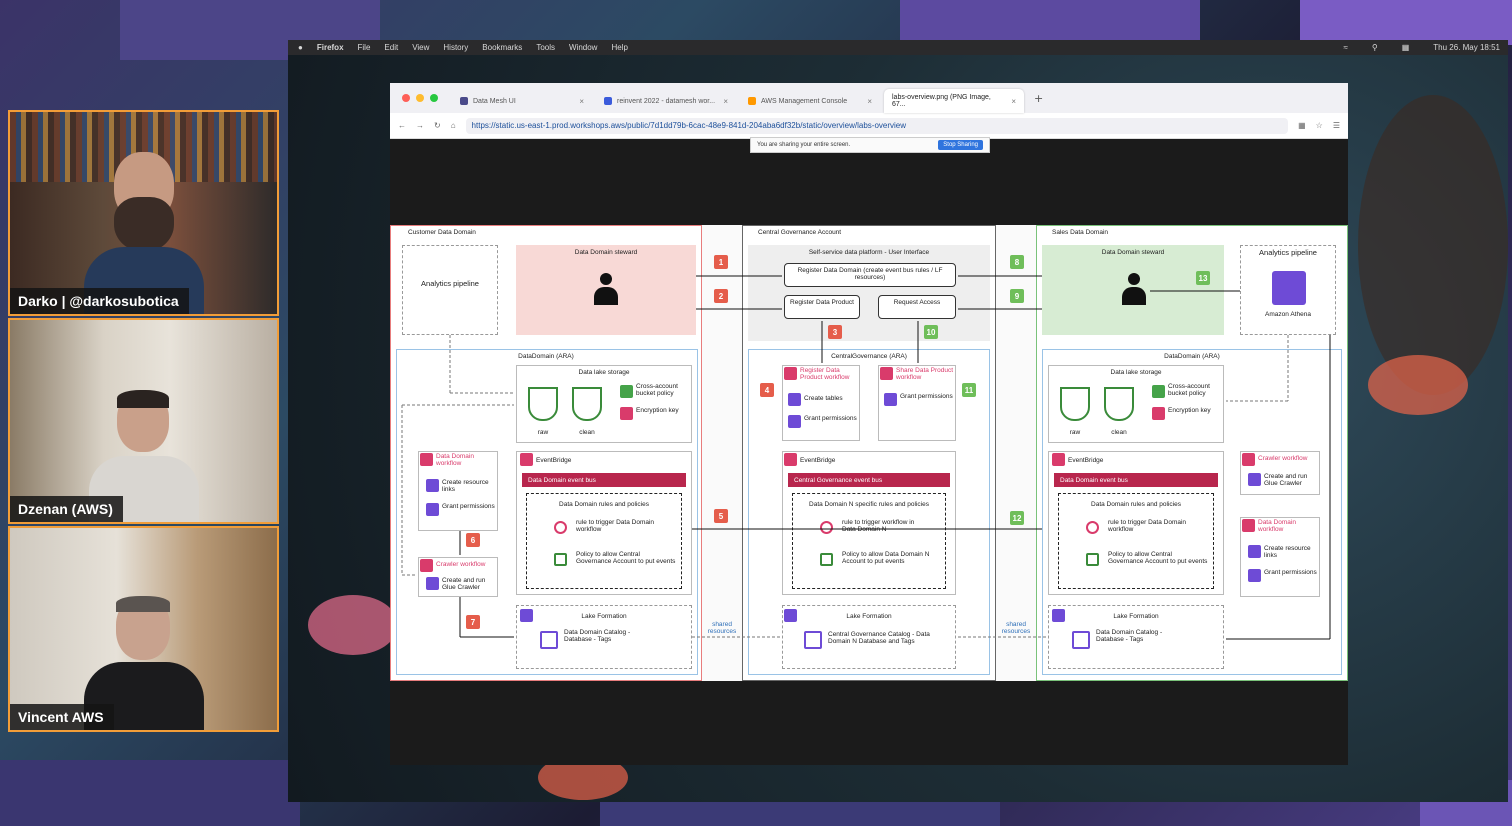 The width and height of the screenshot is (1512, 826). What do you see at coordinates (1375, 47) in the screenshot?
I see `search-icon: ⚲` at bounding box center [1375, 47].